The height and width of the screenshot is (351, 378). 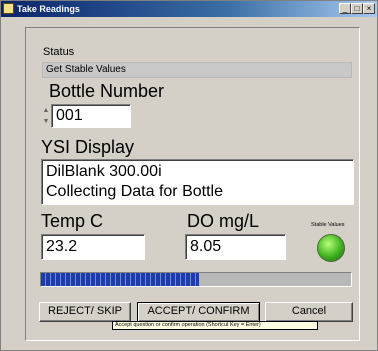 I want to click on app-icon, so click(x=8, y=8).